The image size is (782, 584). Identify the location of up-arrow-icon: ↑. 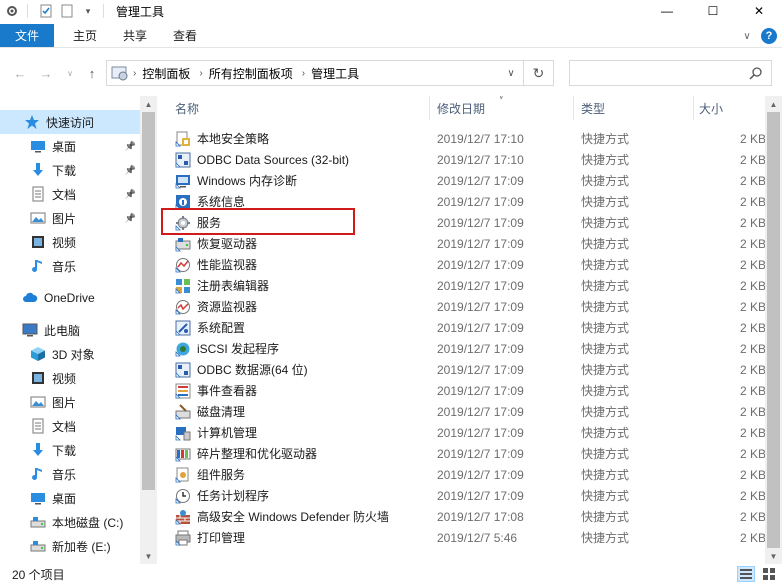
(92, 73).